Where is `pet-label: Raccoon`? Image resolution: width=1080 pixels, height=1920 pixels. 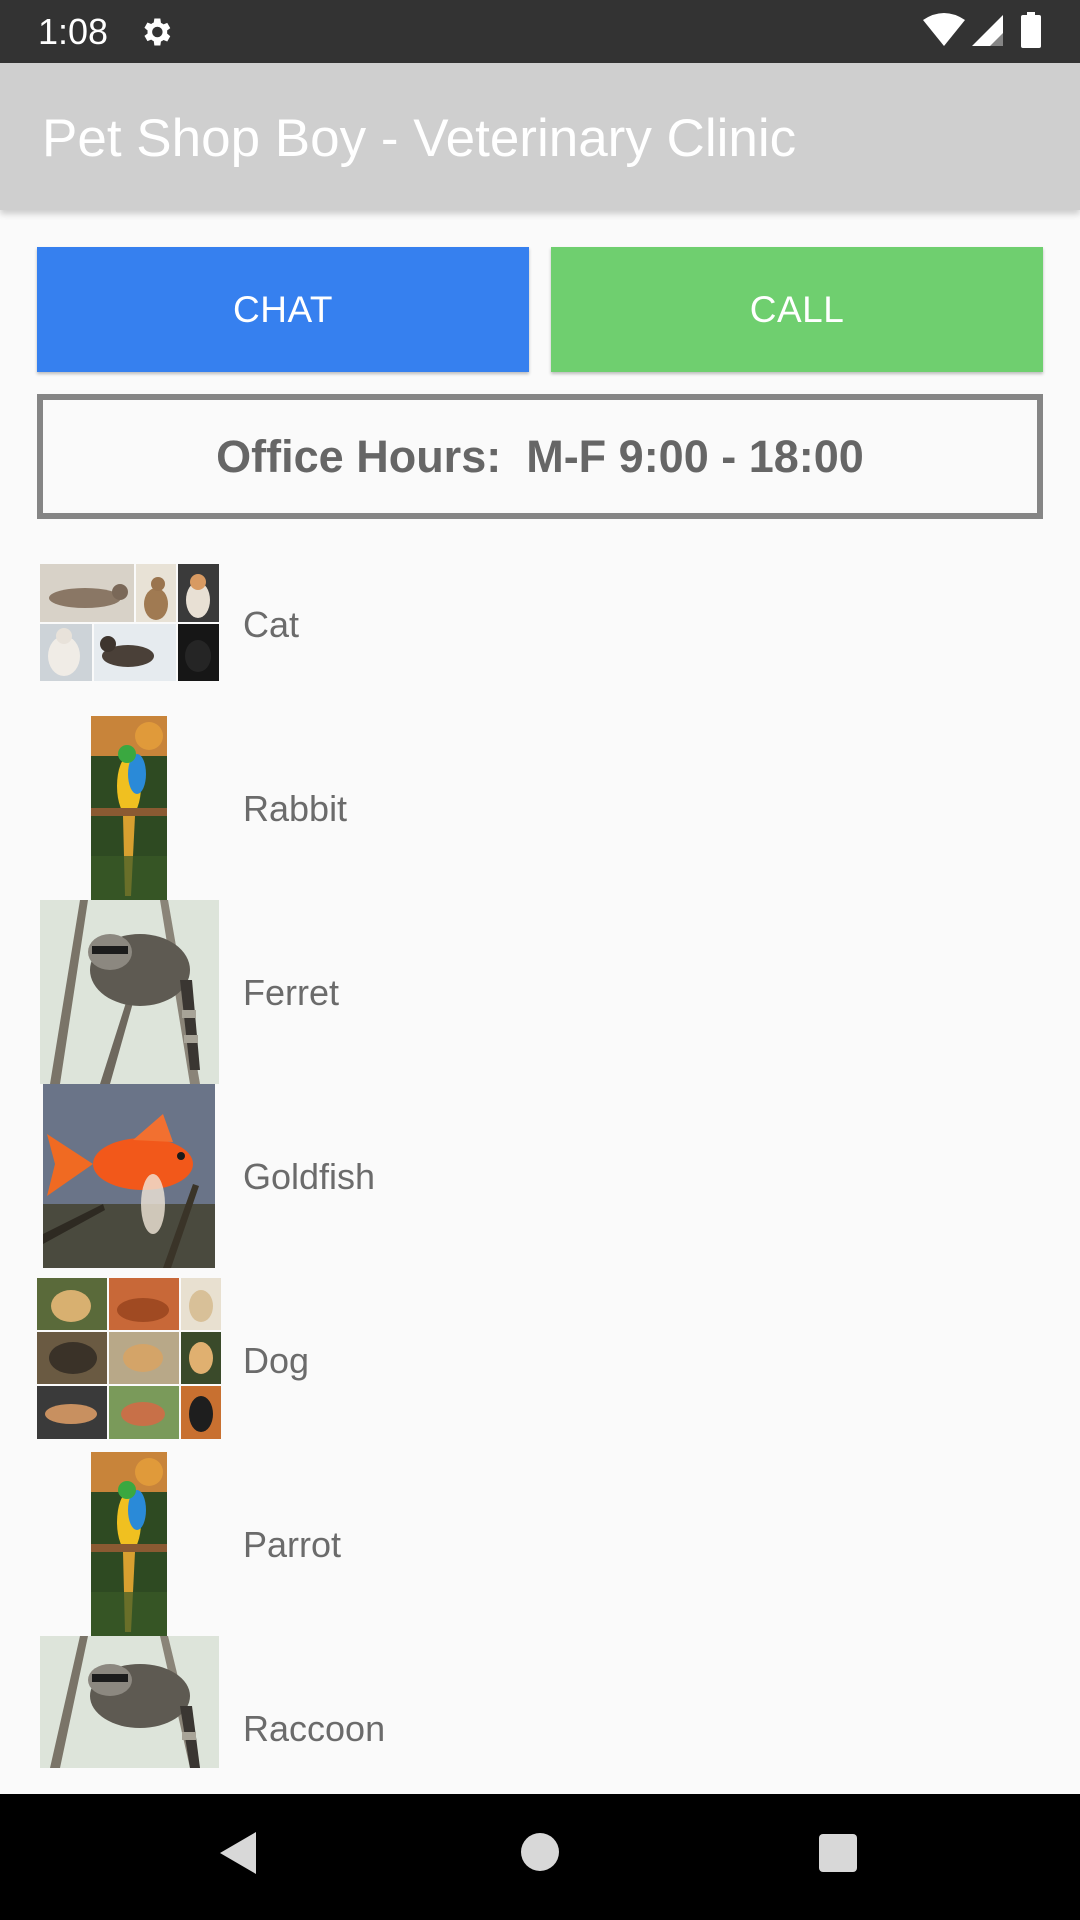 pet-label: Raccoon is located at coordinates (314, 1728).